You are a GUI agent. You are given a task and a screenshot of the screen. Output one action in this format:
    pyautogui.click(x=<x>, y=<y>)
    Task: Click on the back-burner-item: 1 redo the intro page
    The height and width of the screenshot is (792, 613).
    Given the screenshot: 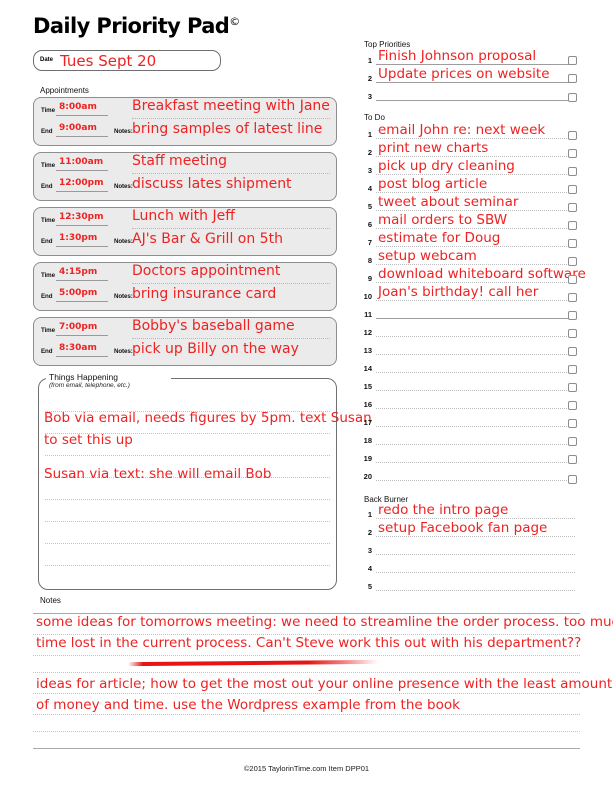 What is the action you would take?
    pyautogui.click(x=467, y=511)
    